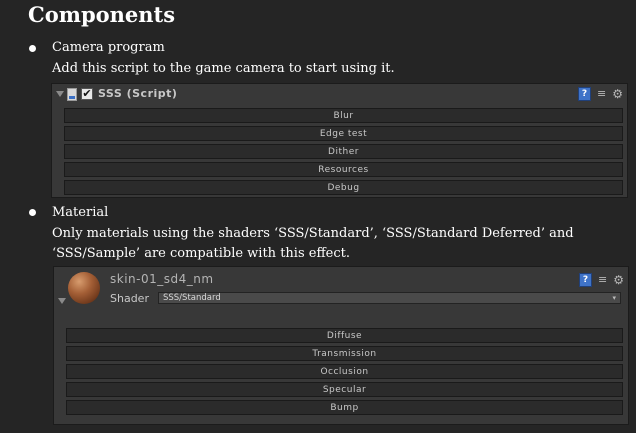  Describe the element at coordinates (339, 95) in the screenshot. I see `script-header: ✔ SSS (Script) ? ≡ ⚙` at that location.